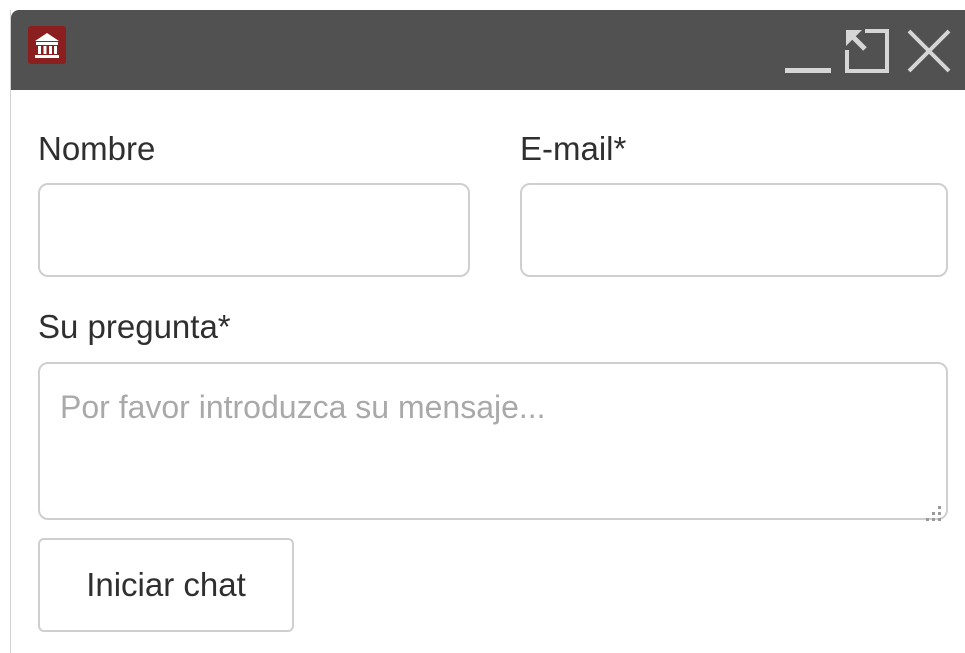  I want to click on start-chat-button: Iniciar chat, so click(166, 585).